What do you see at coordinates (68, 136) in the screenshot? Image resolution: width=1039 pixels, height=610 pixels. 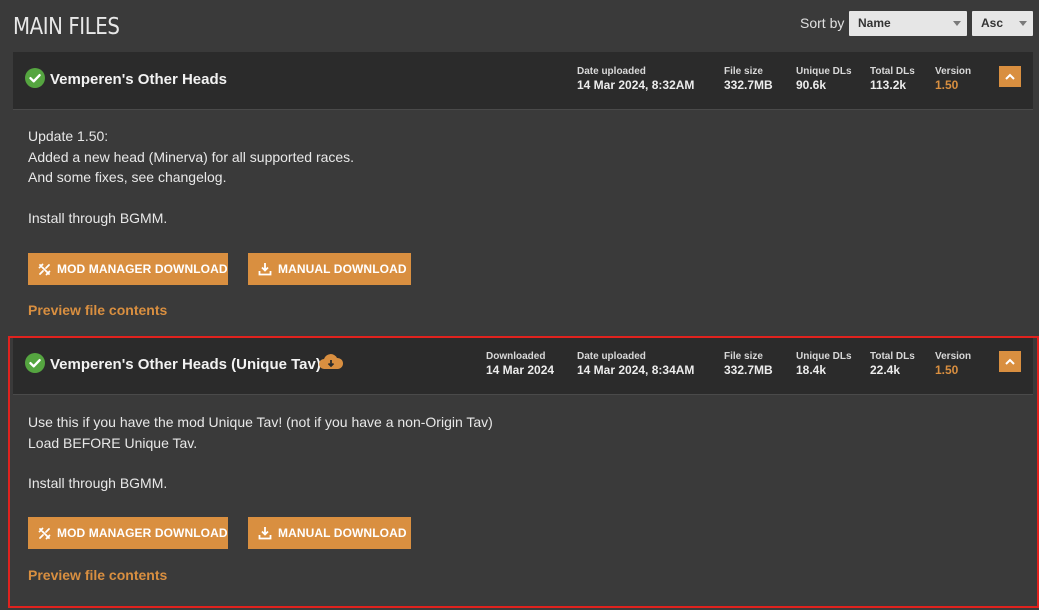 I see `description-line: Update 1.50:` at bounding box center [68, 136].